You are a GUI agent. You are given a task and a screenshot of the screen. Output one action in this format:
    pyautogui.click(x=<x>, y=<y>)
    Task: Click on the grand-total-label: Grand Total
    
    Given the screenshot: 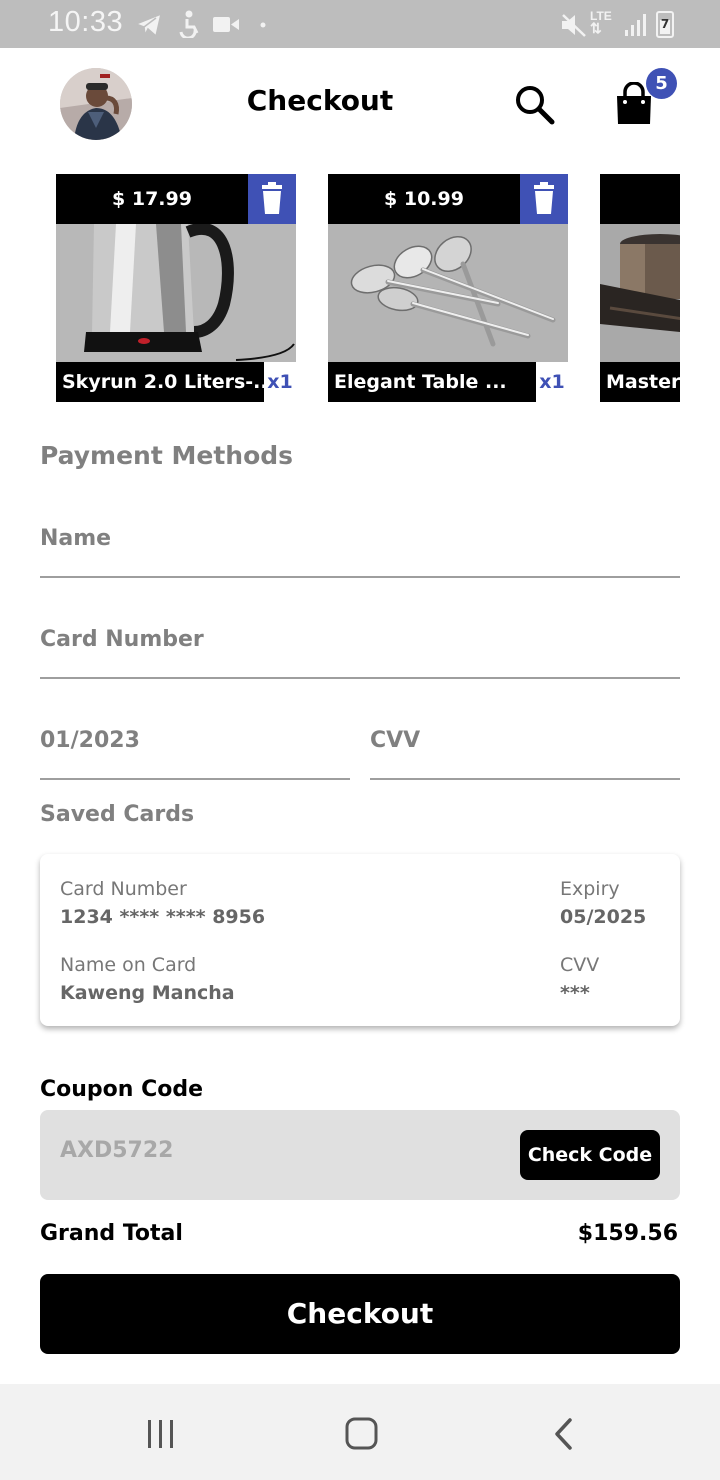 What is the action you would take?
    pyautogui.click(x=111, y=1233)
    